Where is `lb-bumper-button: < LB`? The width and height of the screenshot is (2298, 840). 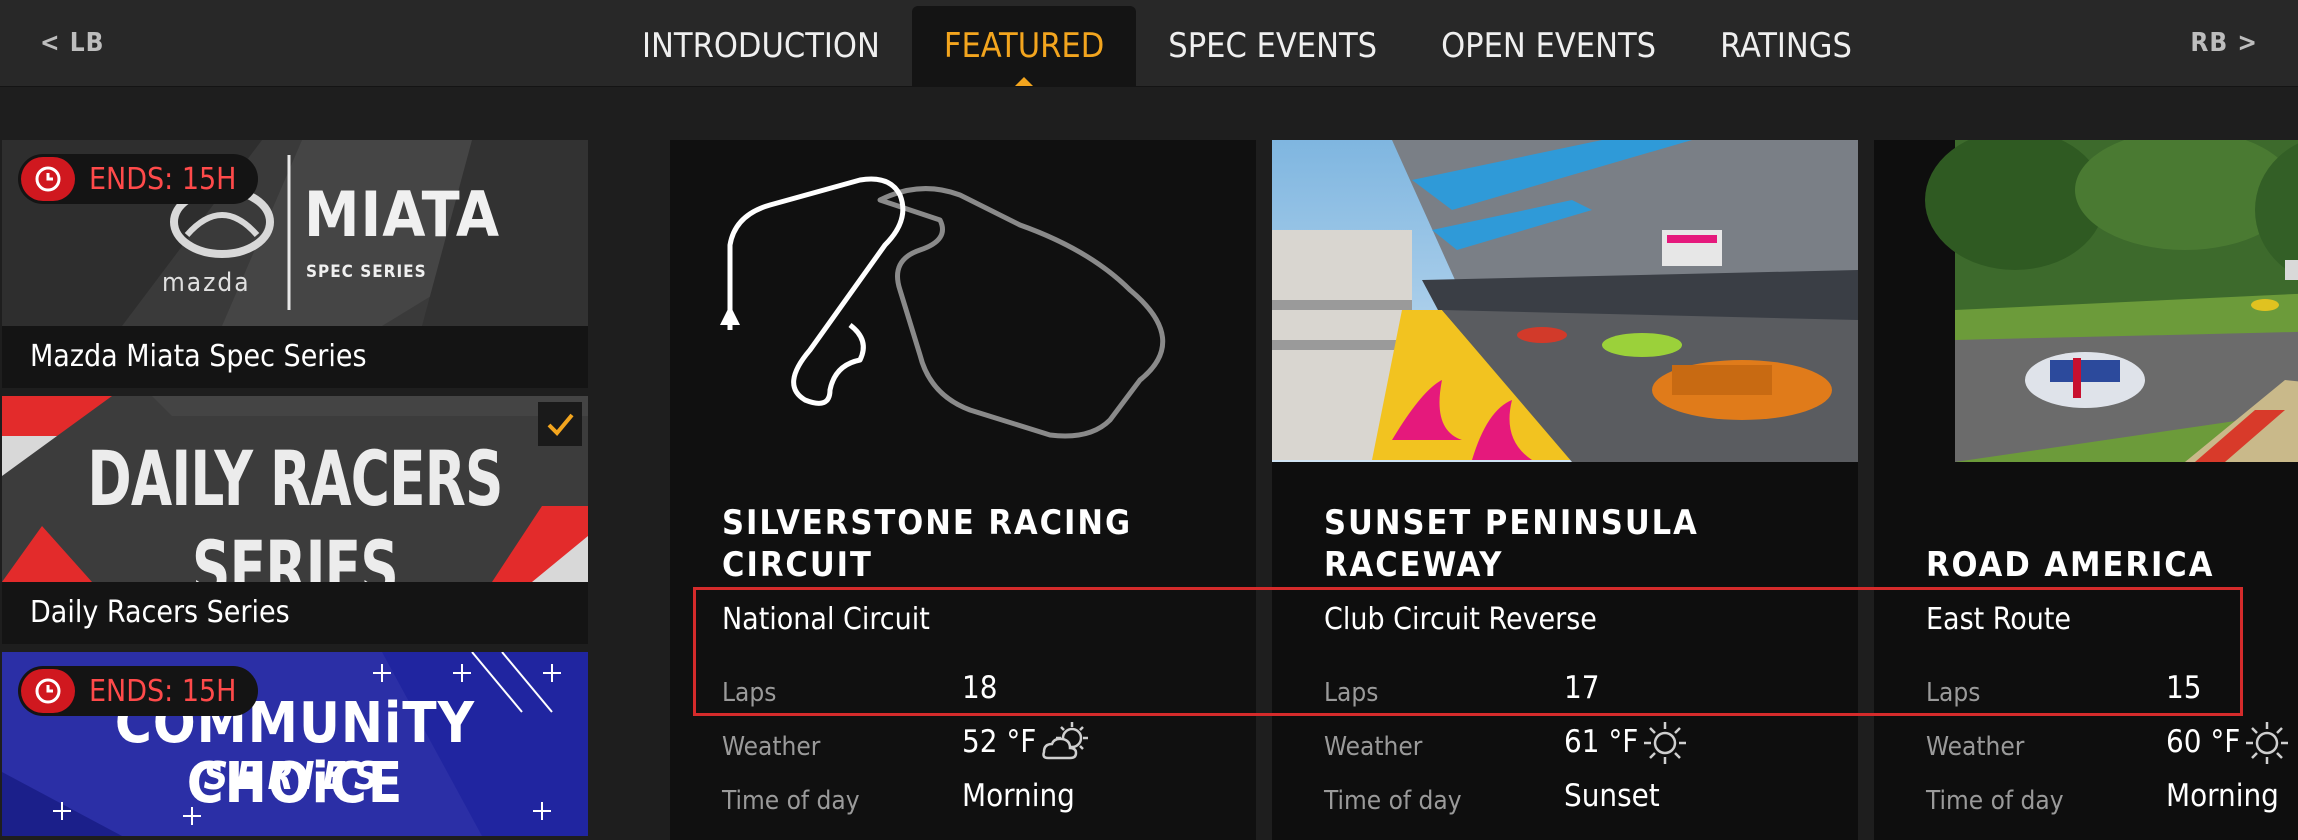
lb-bumper-button: < LB is located at coordinates (72, 43).